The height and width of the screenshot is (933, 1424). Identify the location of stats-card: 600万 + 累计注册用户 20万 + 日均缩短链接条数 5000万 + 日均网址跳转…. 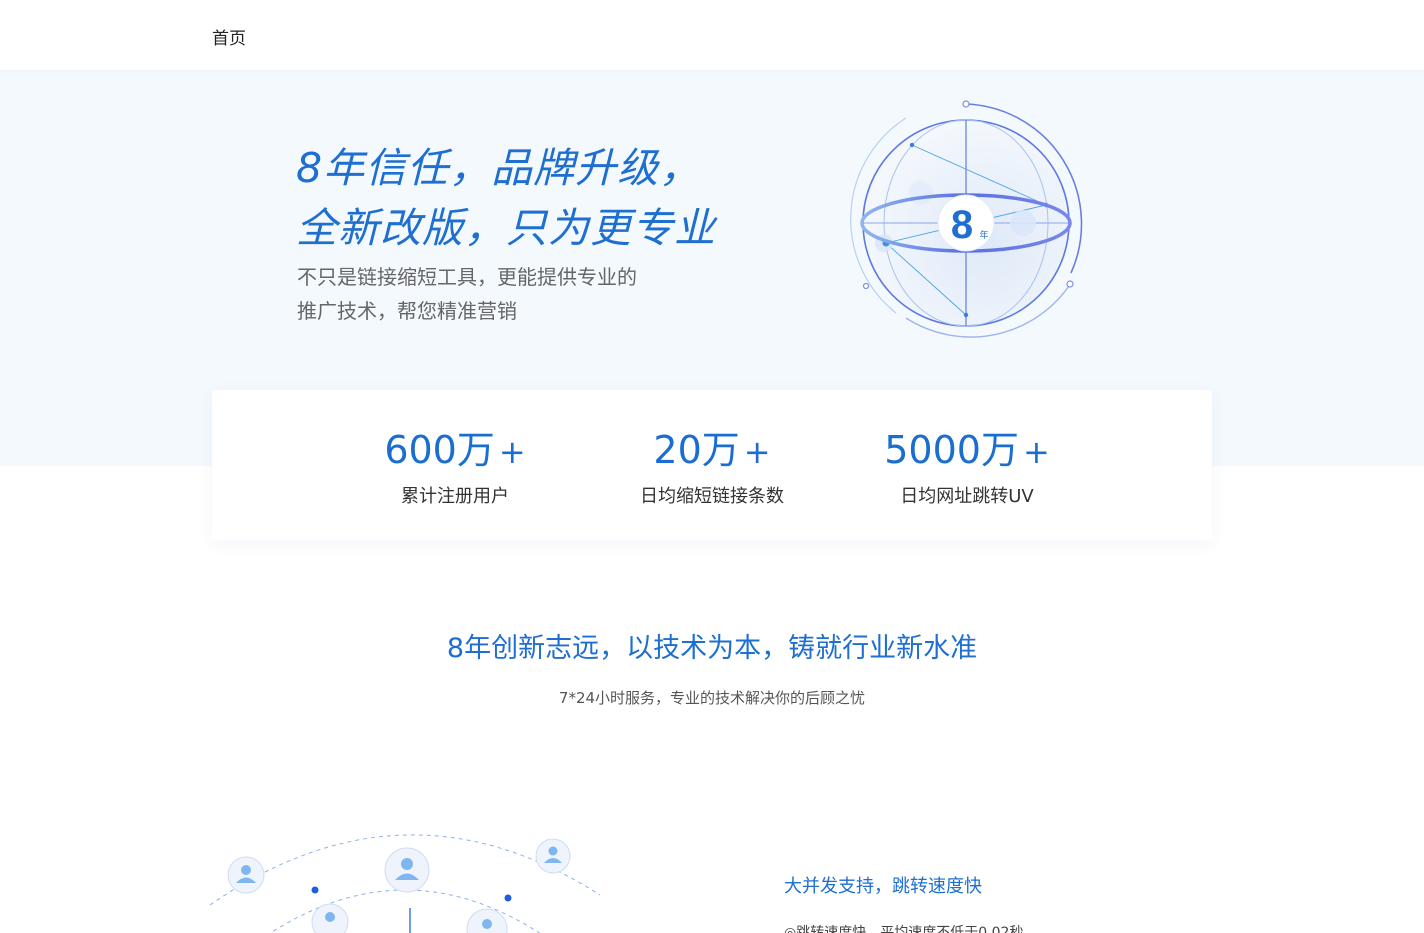
(712, 465).